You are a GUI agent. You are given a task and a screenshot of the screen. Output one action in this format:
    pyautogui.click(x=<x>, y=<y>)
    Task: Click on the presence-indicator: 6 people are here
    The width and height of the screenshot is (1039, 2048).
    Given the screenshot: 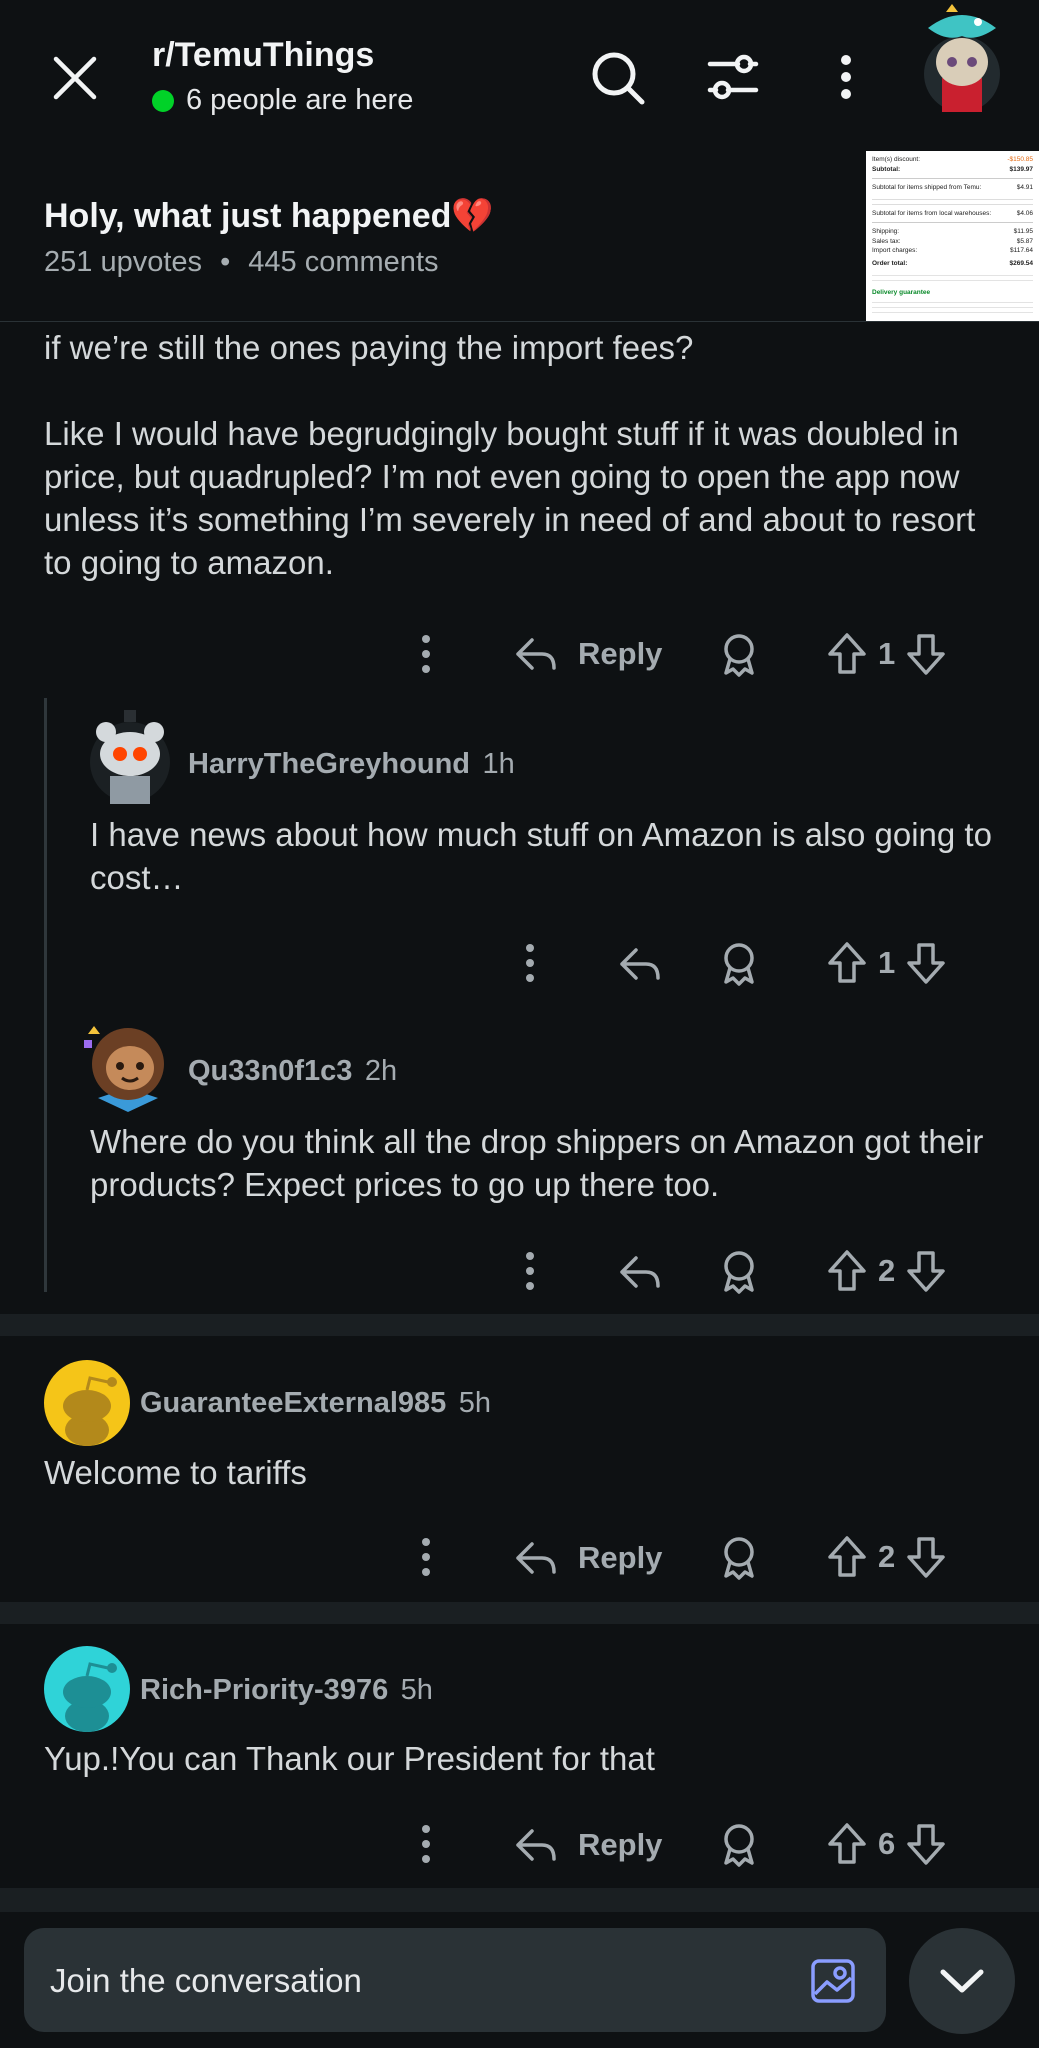 What is the action you would take?
    pyautogui.click(x=282, y=100)
    